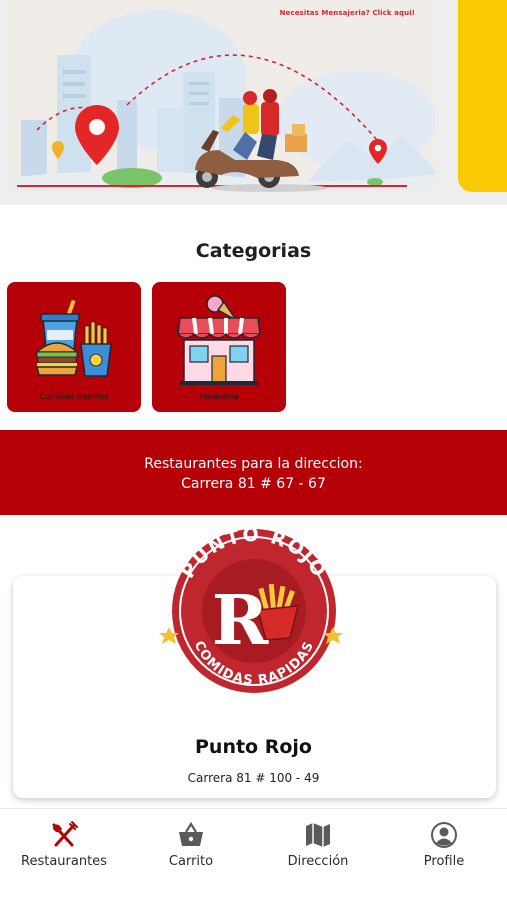 The height and width of the screenshot is (900, 507). I want to click on address-caption: Restaurantes para la direccion:, so click(253, 464).